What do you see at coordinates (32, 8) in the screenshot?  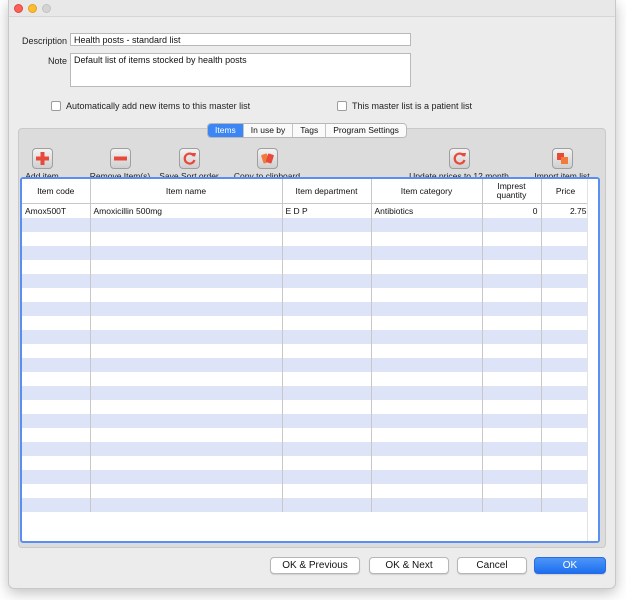 I see `minimize-window-button` at bounding box center [32, 8].